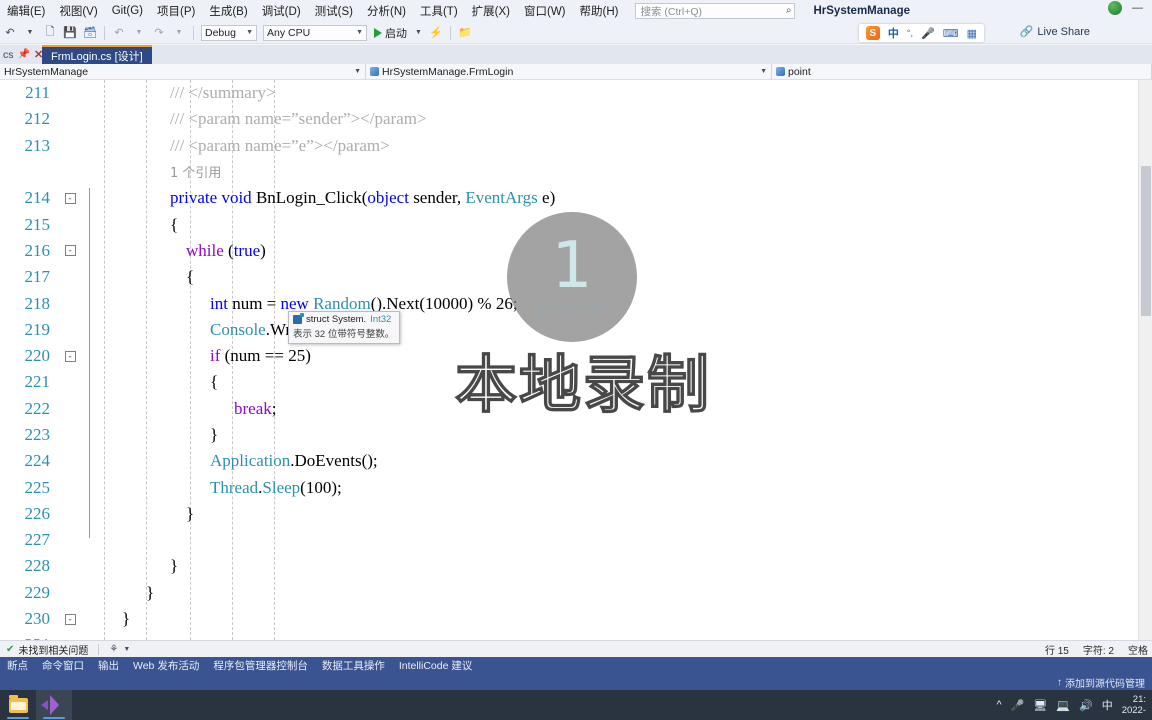  I want to click on tab-frmlogin-cs: FrmLogin.cs [设计], so click(97, 54).